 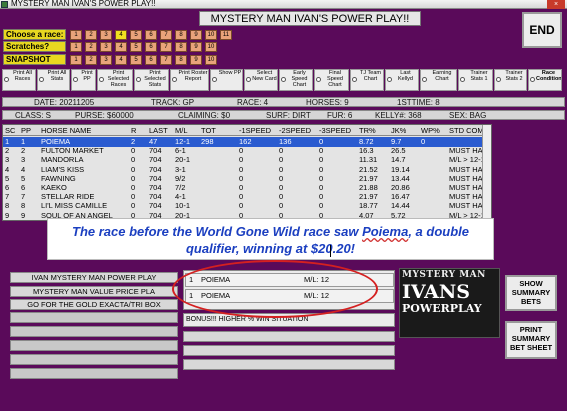 I want to click on snapshot-2-button: 2, so click(x=91, y=60).